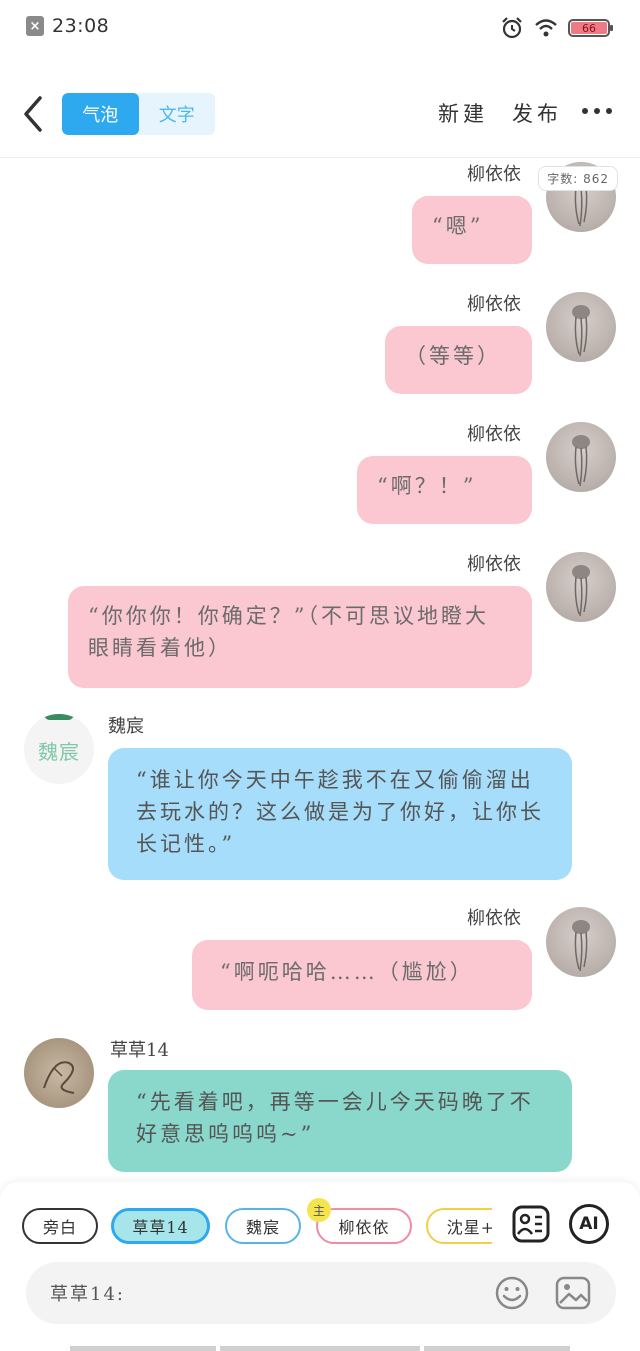 This screenshot has height=1351, width=640. Describe the element at coordinates (546, 28) in the screenshot. I see `wifi-icon` at that location.